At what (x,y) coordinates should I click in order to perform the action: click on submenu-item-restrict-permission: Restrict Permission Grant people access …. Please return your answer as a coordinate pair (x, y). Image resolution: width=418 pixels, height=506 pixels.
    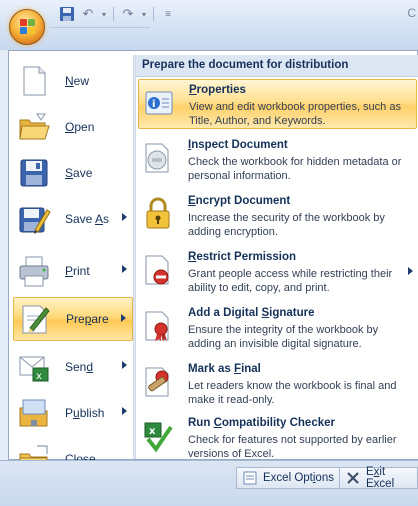
    Looking at the image, I should click on (277, 272).